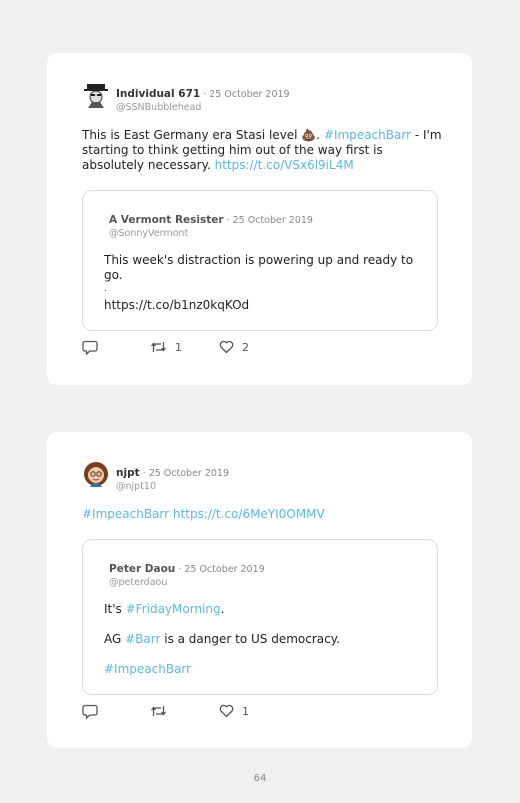  What do you see at coordinates (158, 94) in the screenshot?
I see `author-name: Individual 671` at bounding box center [158, 94].